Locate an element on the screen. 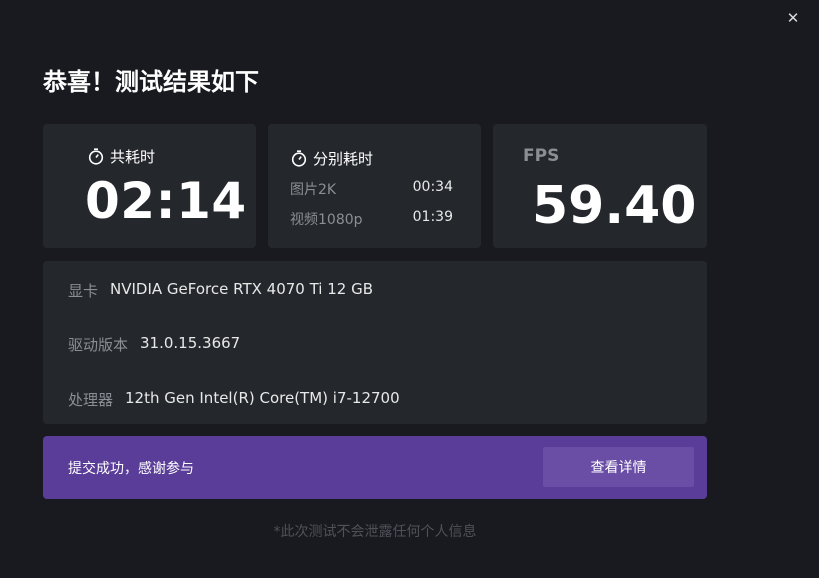 The width and height of the screenshot is (819, 578). split-time-label: 分别耗时 is located at coordinates (343, 159).